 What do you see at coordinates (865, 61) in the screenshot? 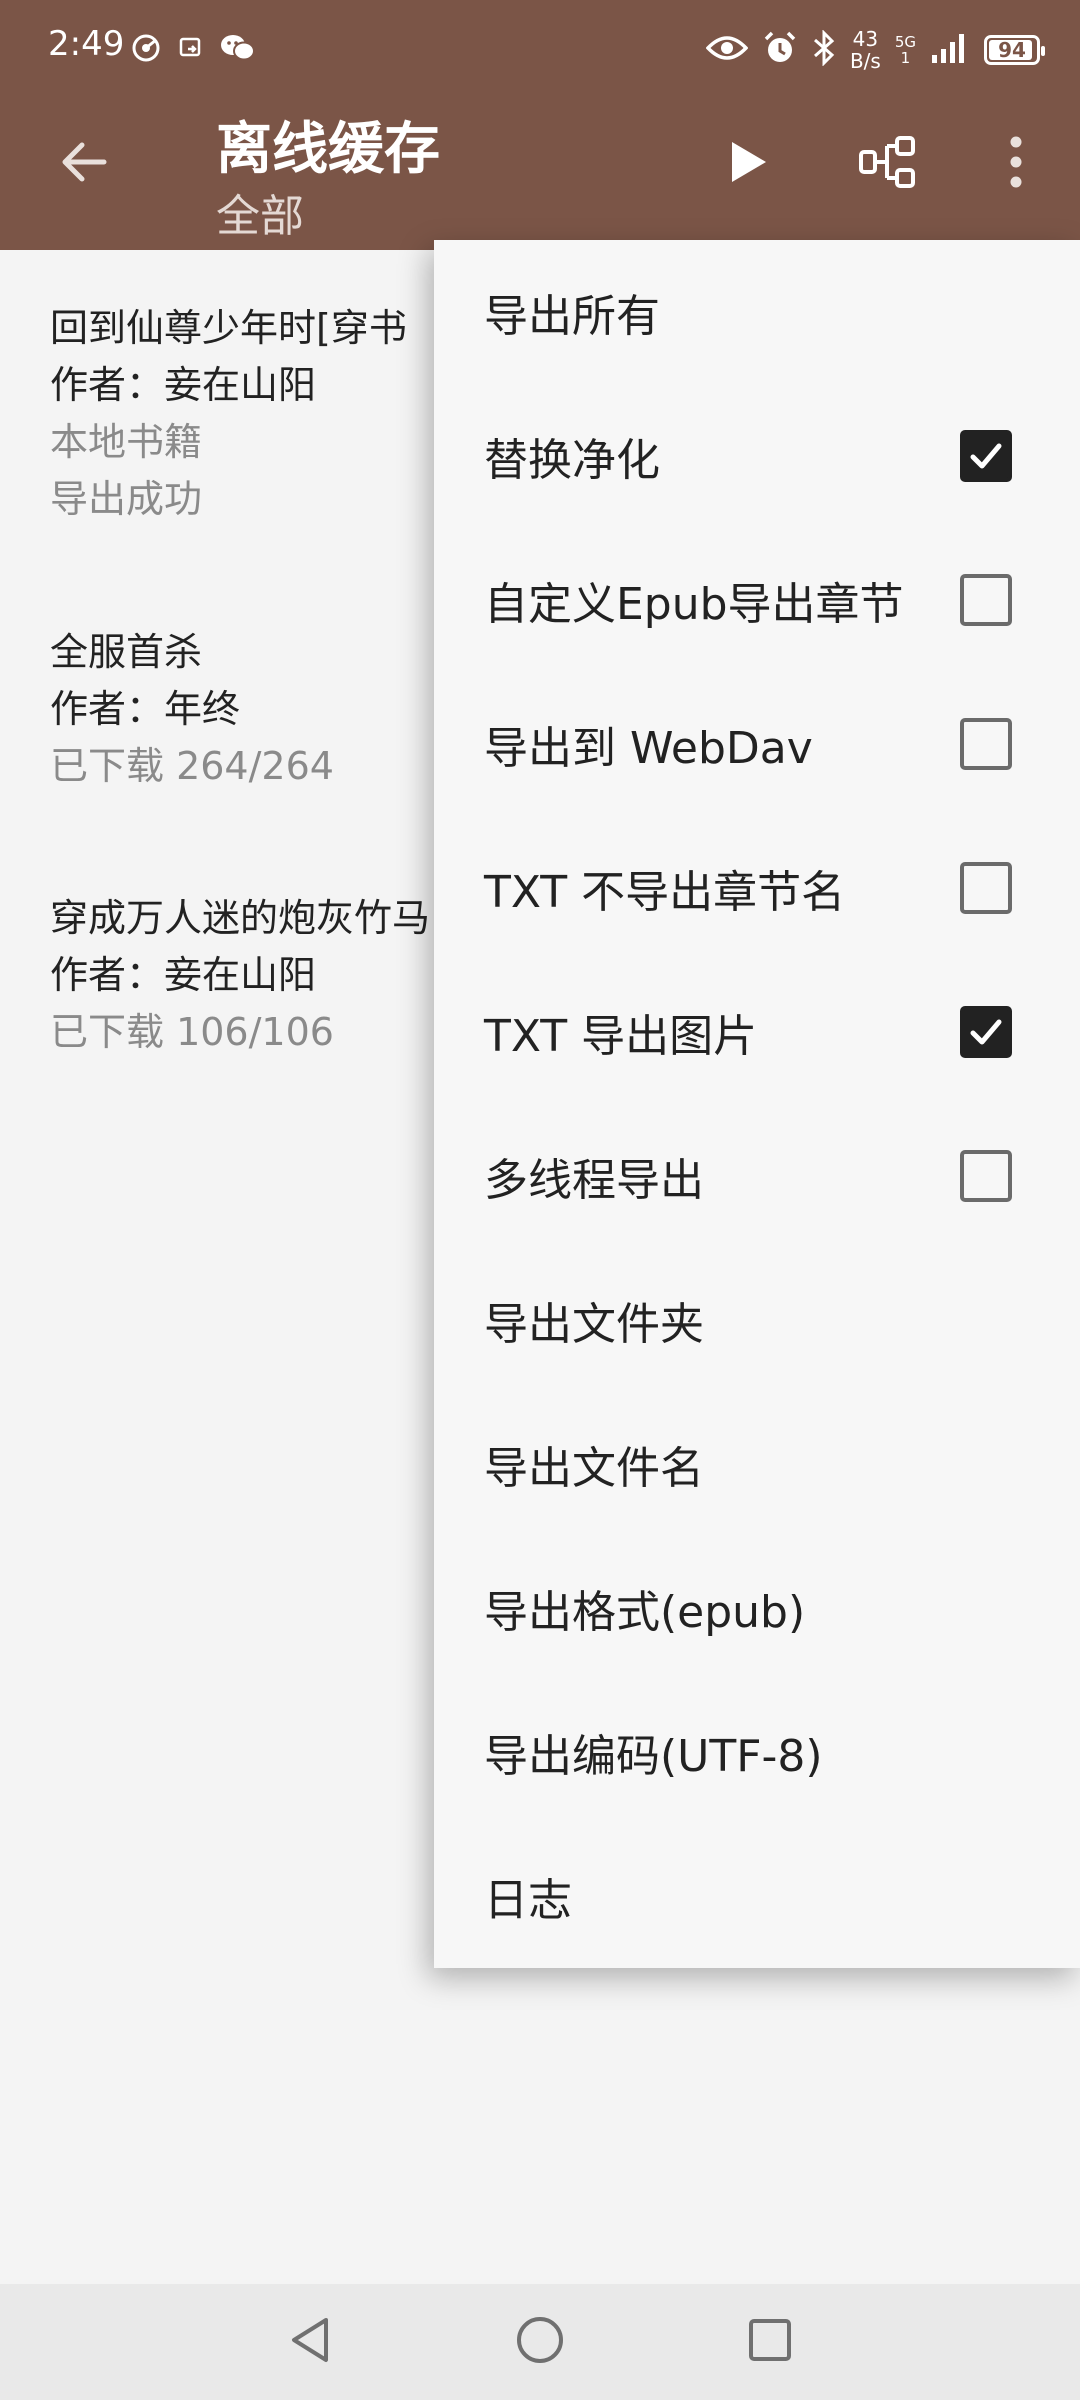
I see `net-speed-unit: B/s` at bounding box center [865, 61].